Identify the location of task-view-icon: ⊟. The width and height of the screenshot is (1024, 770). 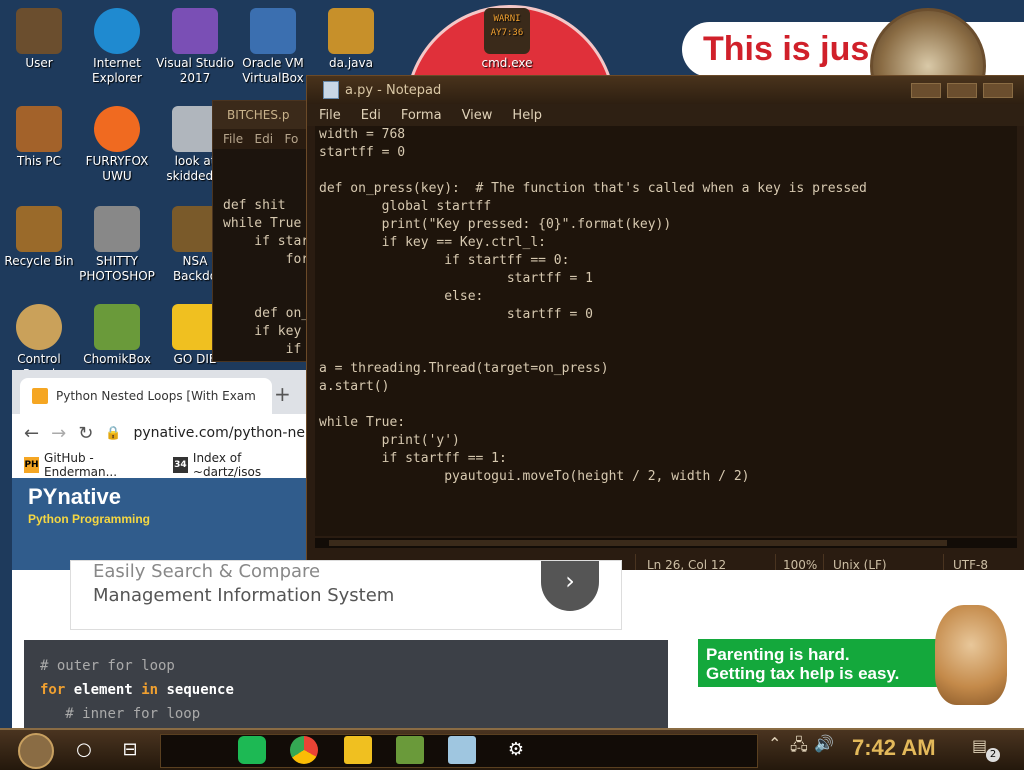
(130, 750).